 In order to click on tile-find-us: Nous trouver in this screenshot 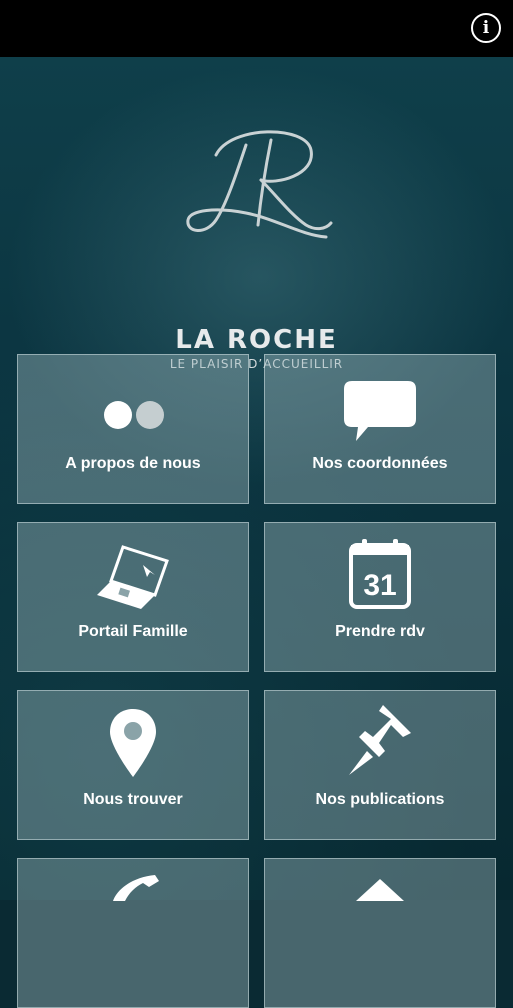, I will do `click(133, 765)`.